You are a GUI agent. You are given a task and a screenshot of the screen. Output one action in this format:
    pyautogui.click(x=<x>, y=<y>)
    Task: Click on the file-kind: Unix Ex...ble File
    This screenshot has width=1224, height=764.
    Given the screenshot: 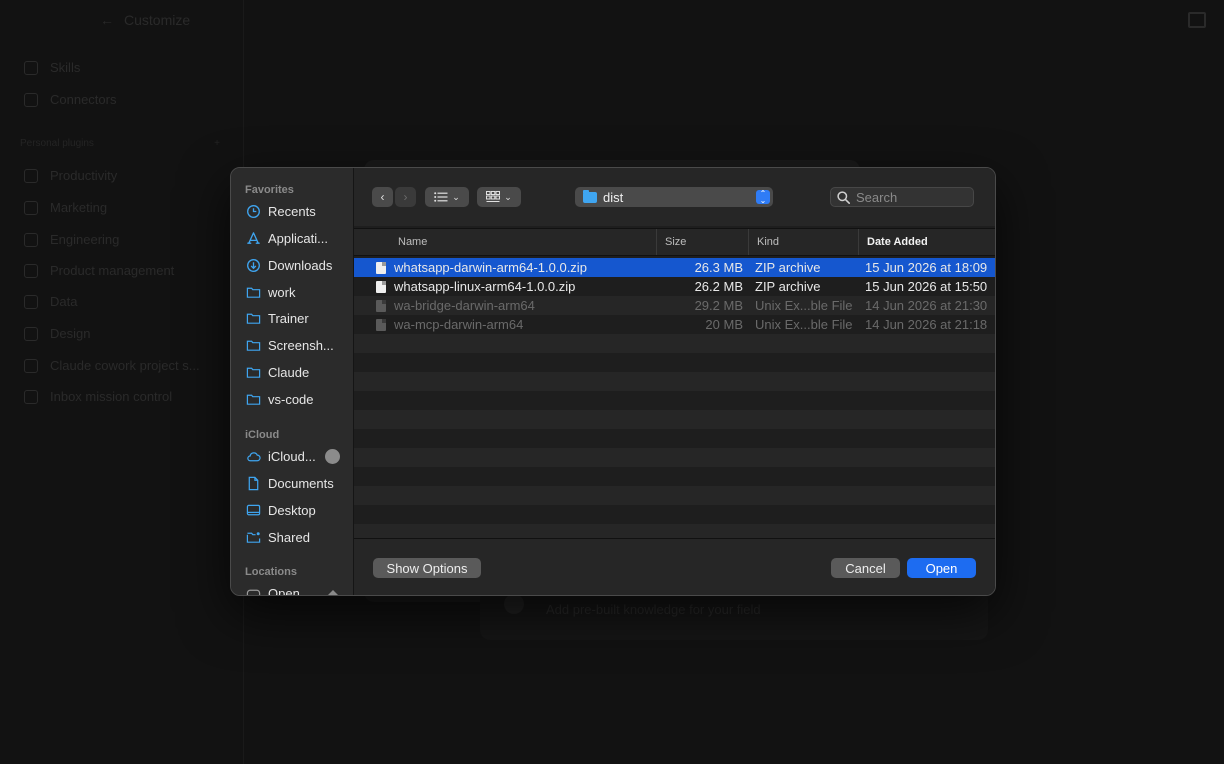 What is the action you would take?
    pyautogui.click(x=804, y=305)
    